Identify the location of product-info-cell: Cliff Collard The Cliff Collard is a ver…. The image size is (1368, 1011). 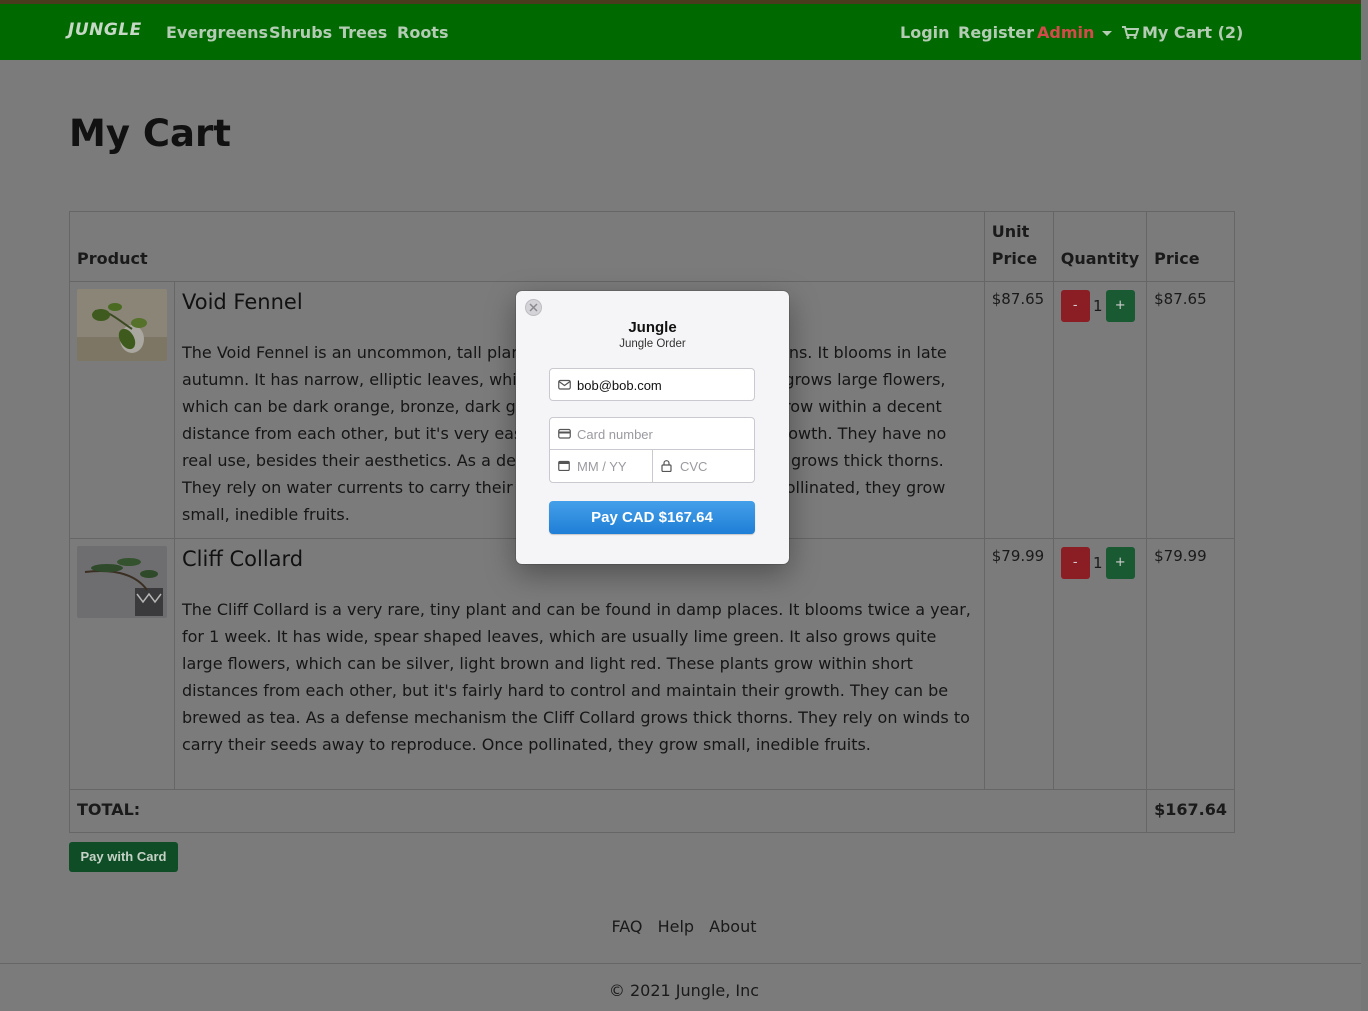
(579, 664).